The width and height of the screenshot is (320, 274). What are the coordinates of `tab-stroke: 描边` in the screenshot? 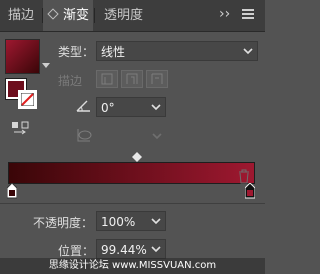 It's located at (21, 15).